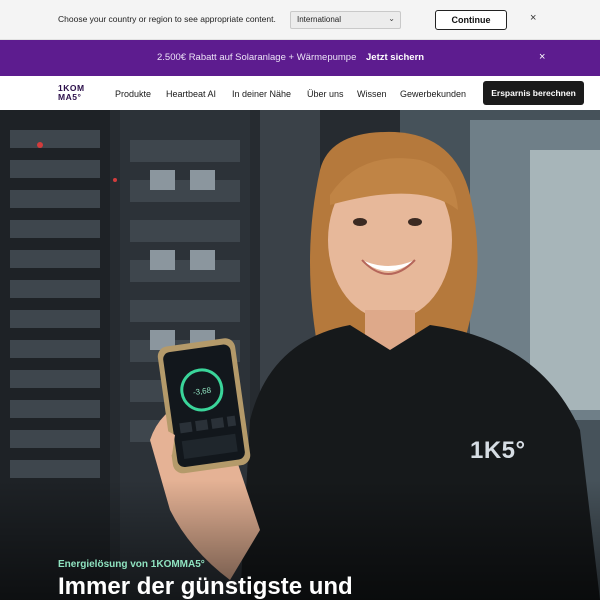 The image size is (600, 600). Describe the element at coordinates (70, 97) in the screenshot. I see `logo-line-2: MA5°` at that location.